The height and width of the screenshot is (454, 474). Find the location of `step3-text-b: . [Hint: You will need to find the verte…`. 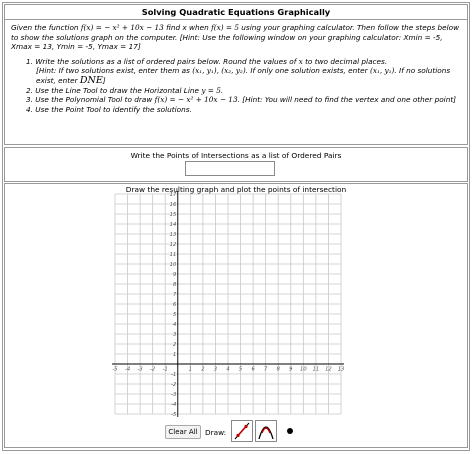

step3-text-b: . [Hint: You will need to find the verte… is located at coordinates (347, 100).